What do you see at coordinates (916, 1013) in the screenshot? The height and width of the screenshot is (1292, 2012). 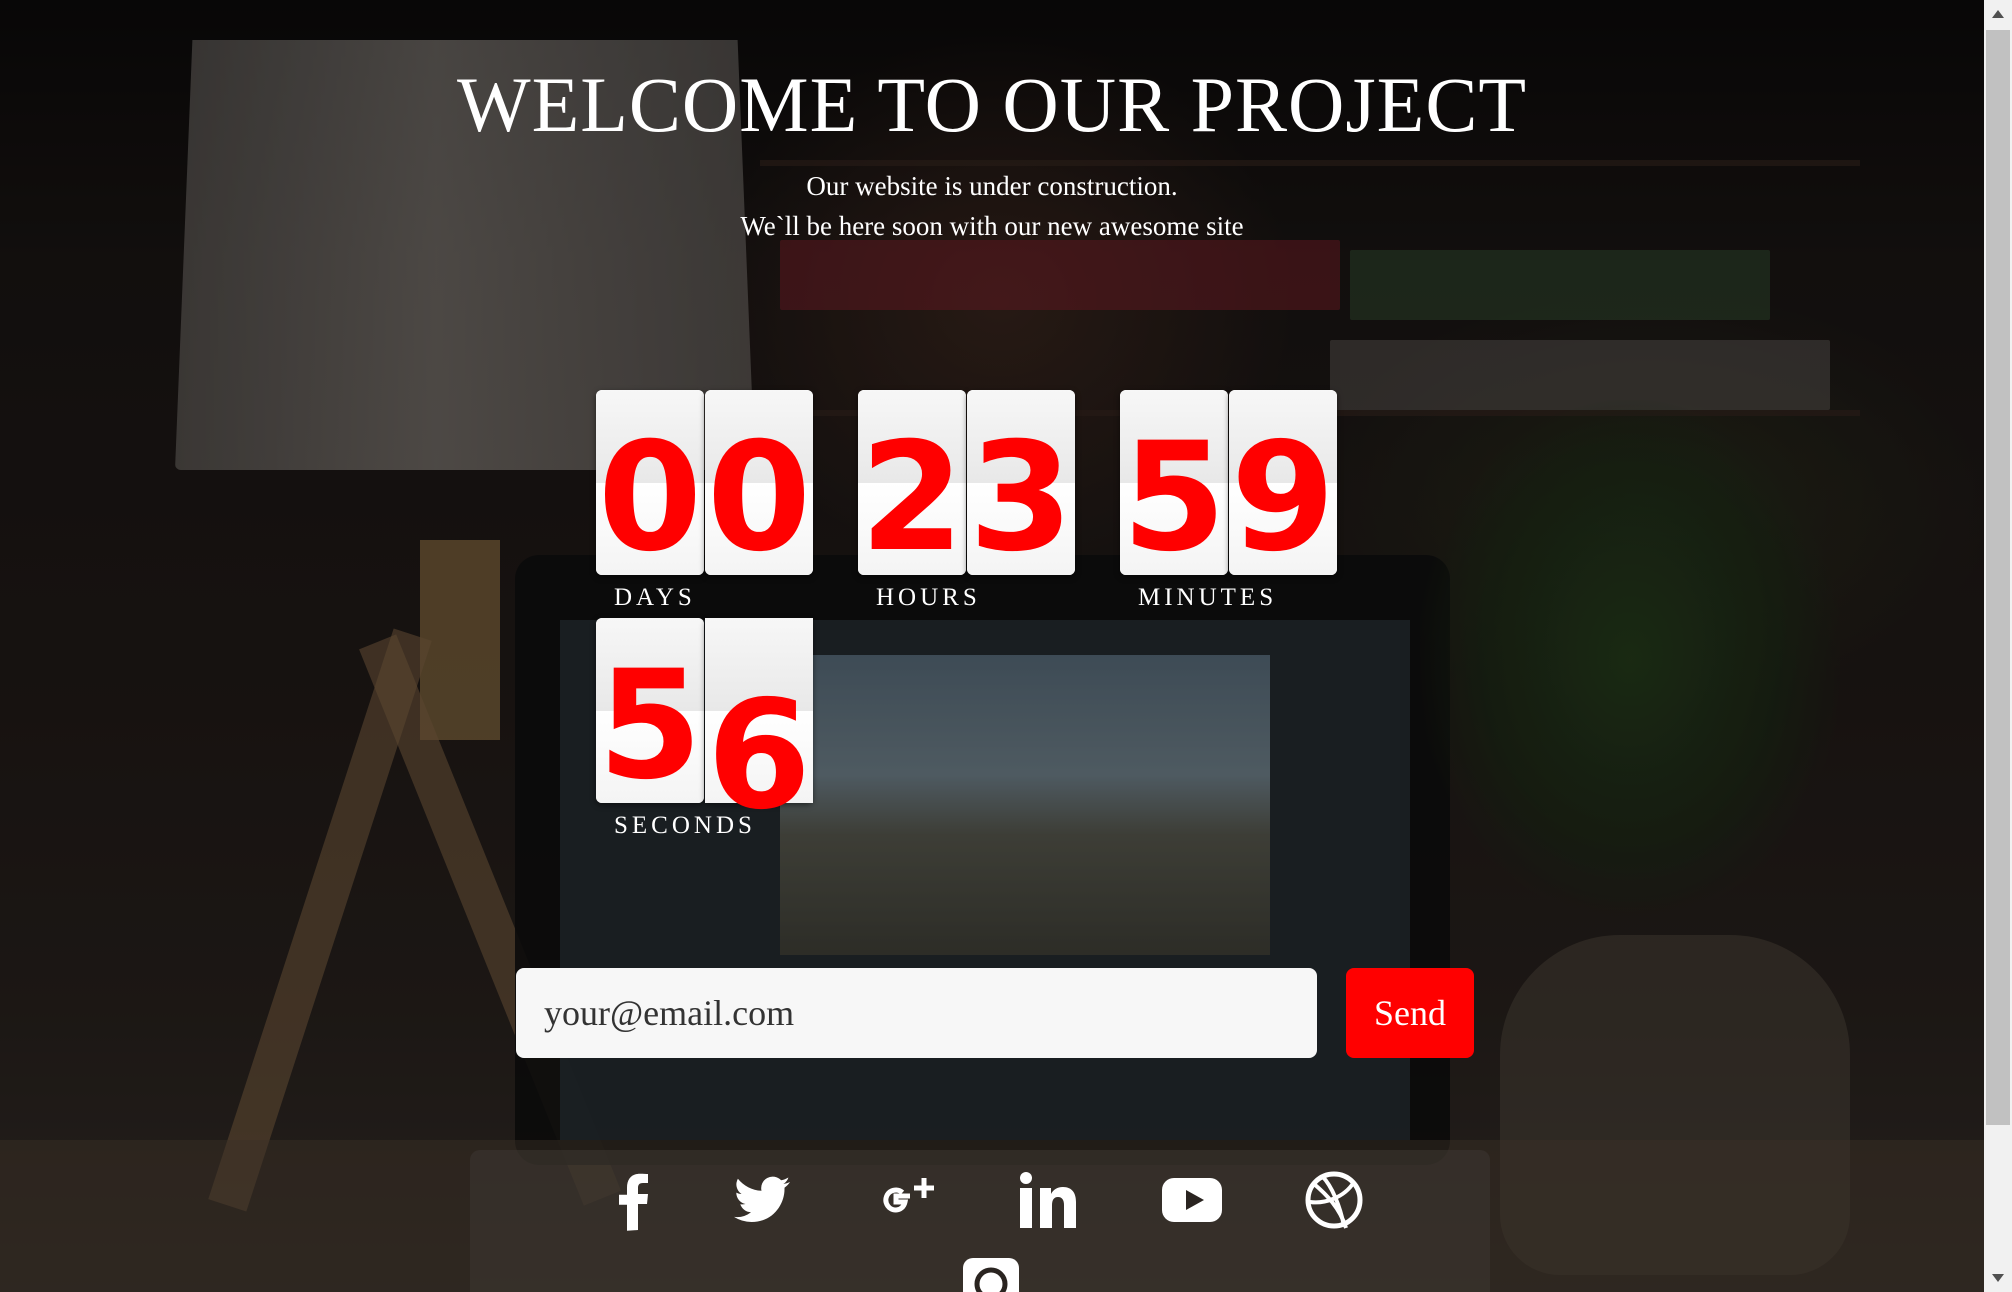 I see `email-input: your@email.com` at bounding box center [916, 1013].